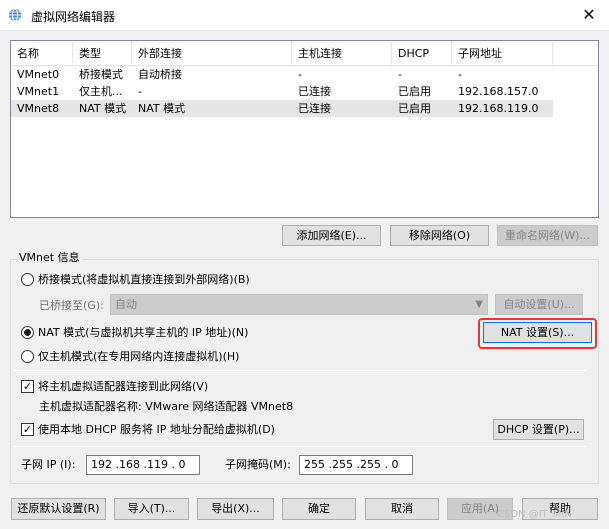 Image resolution: width=609 pixels, height=529 pixels. What do you see at coordinates (138, 356) in the screenshot?
I see `hostonly-label: 仅主机模式(在专用网络内连接虚拟机)(H)` at bounding box center [138, 356].